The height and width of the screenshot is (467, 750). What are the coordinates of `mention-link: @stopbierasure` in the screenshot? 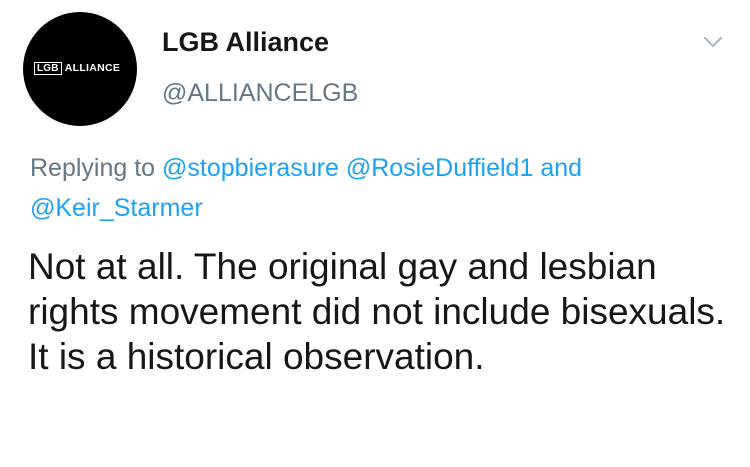 It's located at (250, 168).